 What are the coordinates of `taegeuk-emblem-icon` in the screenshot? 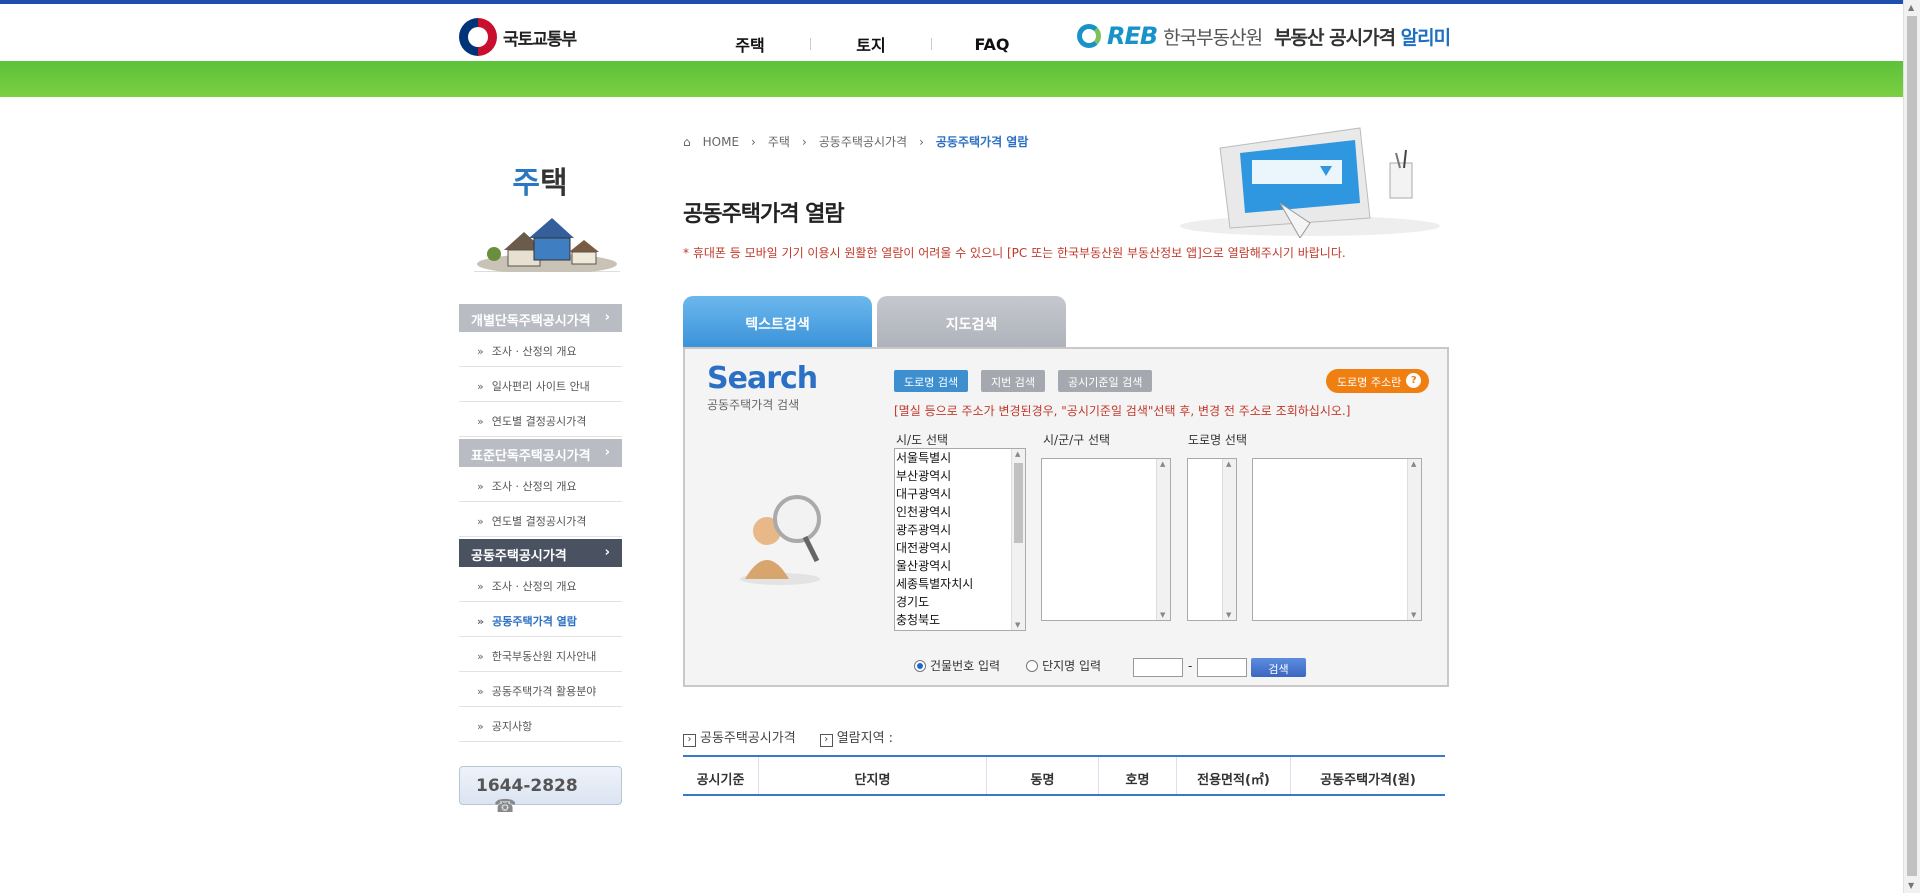 It's located at (478, 37).